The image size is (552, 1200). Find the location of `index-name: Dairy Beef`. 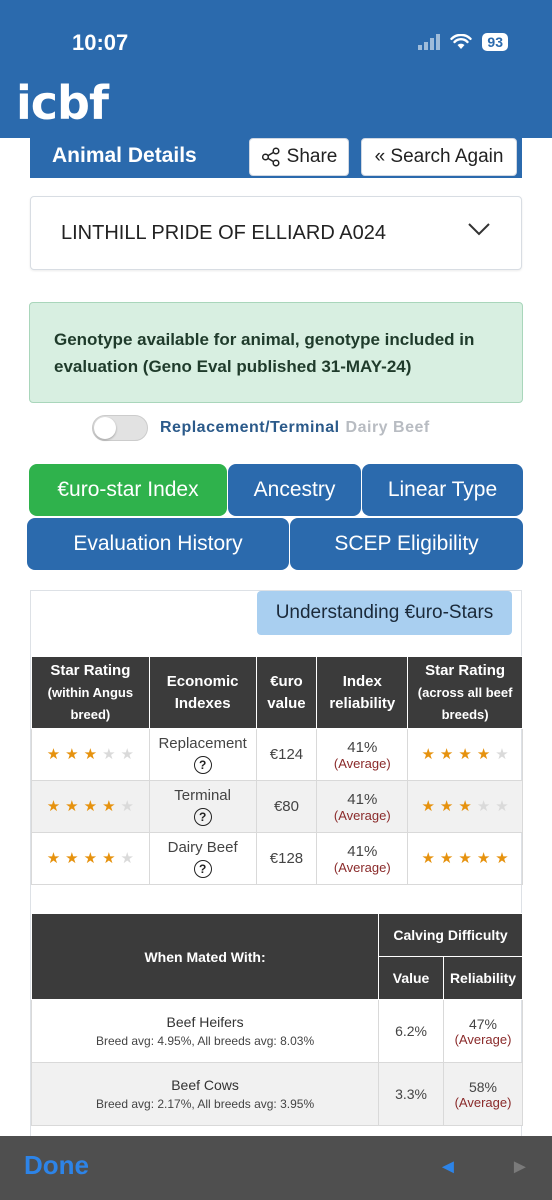

index-name: Dairy Beef is located at coordinates (202, 847).